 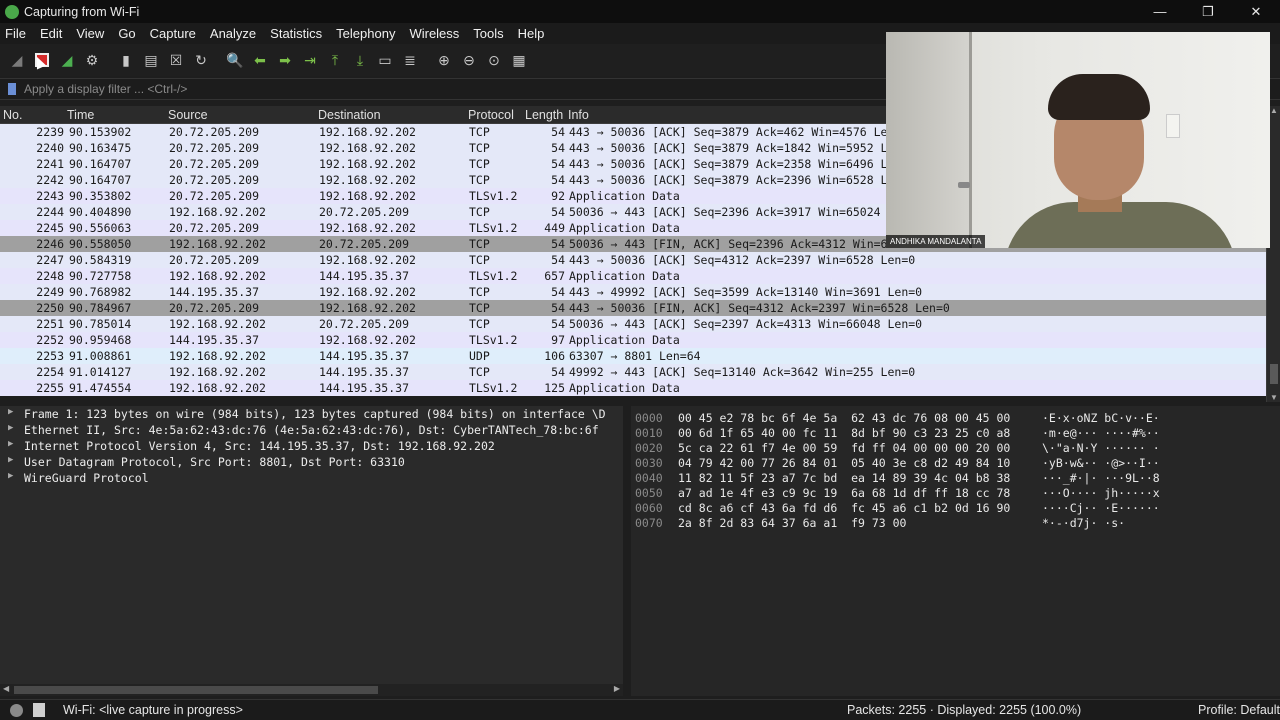 I want to click on packet-info: 63307 → 8801 Len=64, so click(x=635, y=356).